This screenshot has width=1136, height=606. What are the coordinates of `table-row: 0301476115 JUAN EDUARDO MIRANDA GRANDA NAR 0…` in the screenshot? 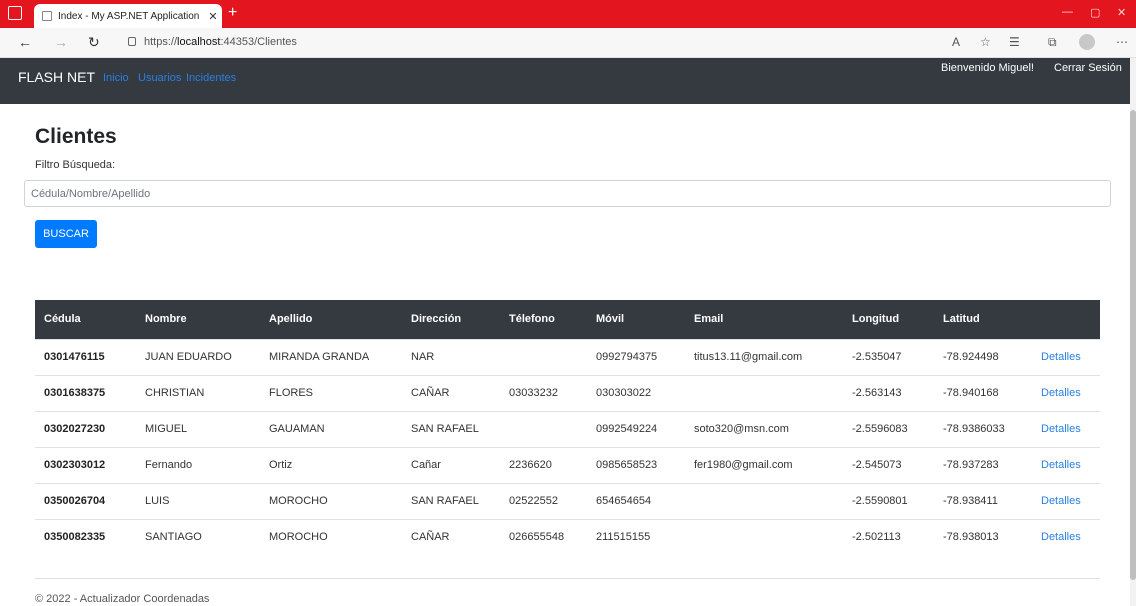 It's located at (567, 356).